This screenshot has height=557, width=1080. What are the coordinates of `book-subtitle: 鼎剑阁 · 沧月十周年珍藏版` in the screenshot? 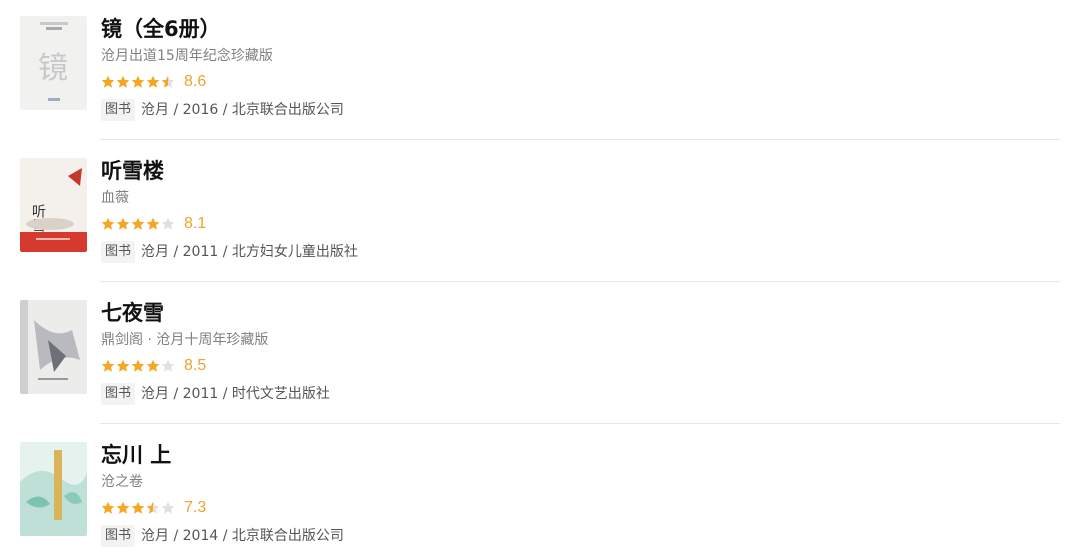 It's located at (185, 340).